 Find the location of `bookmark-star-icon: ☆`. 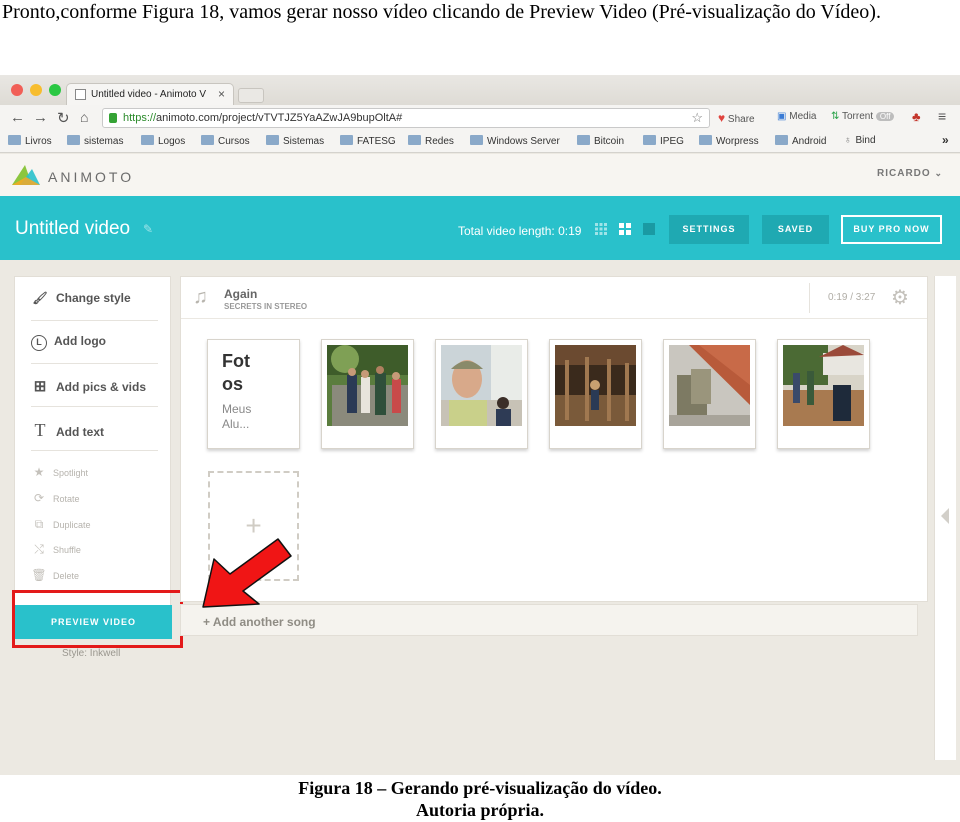

bookmark-star-icon: ☆ is located at coordinates (697, 118).